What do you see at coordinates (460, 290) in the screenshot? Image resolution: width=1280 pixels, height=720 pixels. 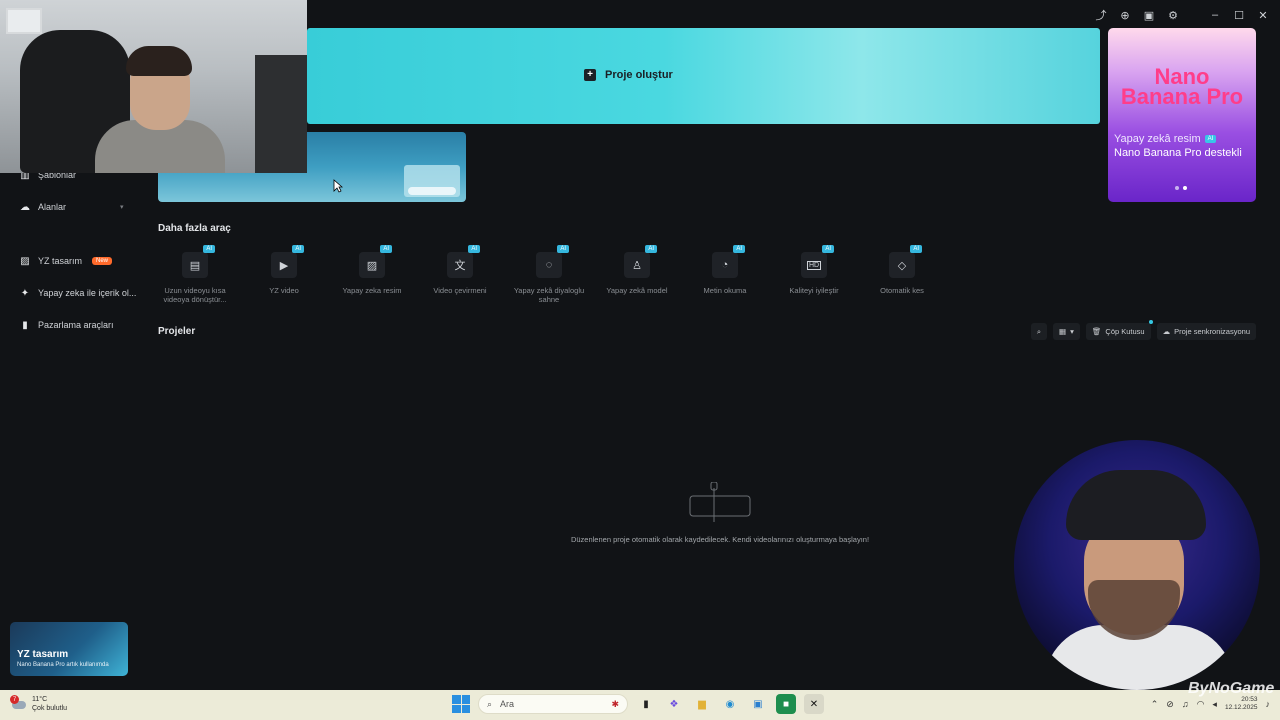 I see `tool-label: Video çevirmeni` at bounding box center [460, 290].